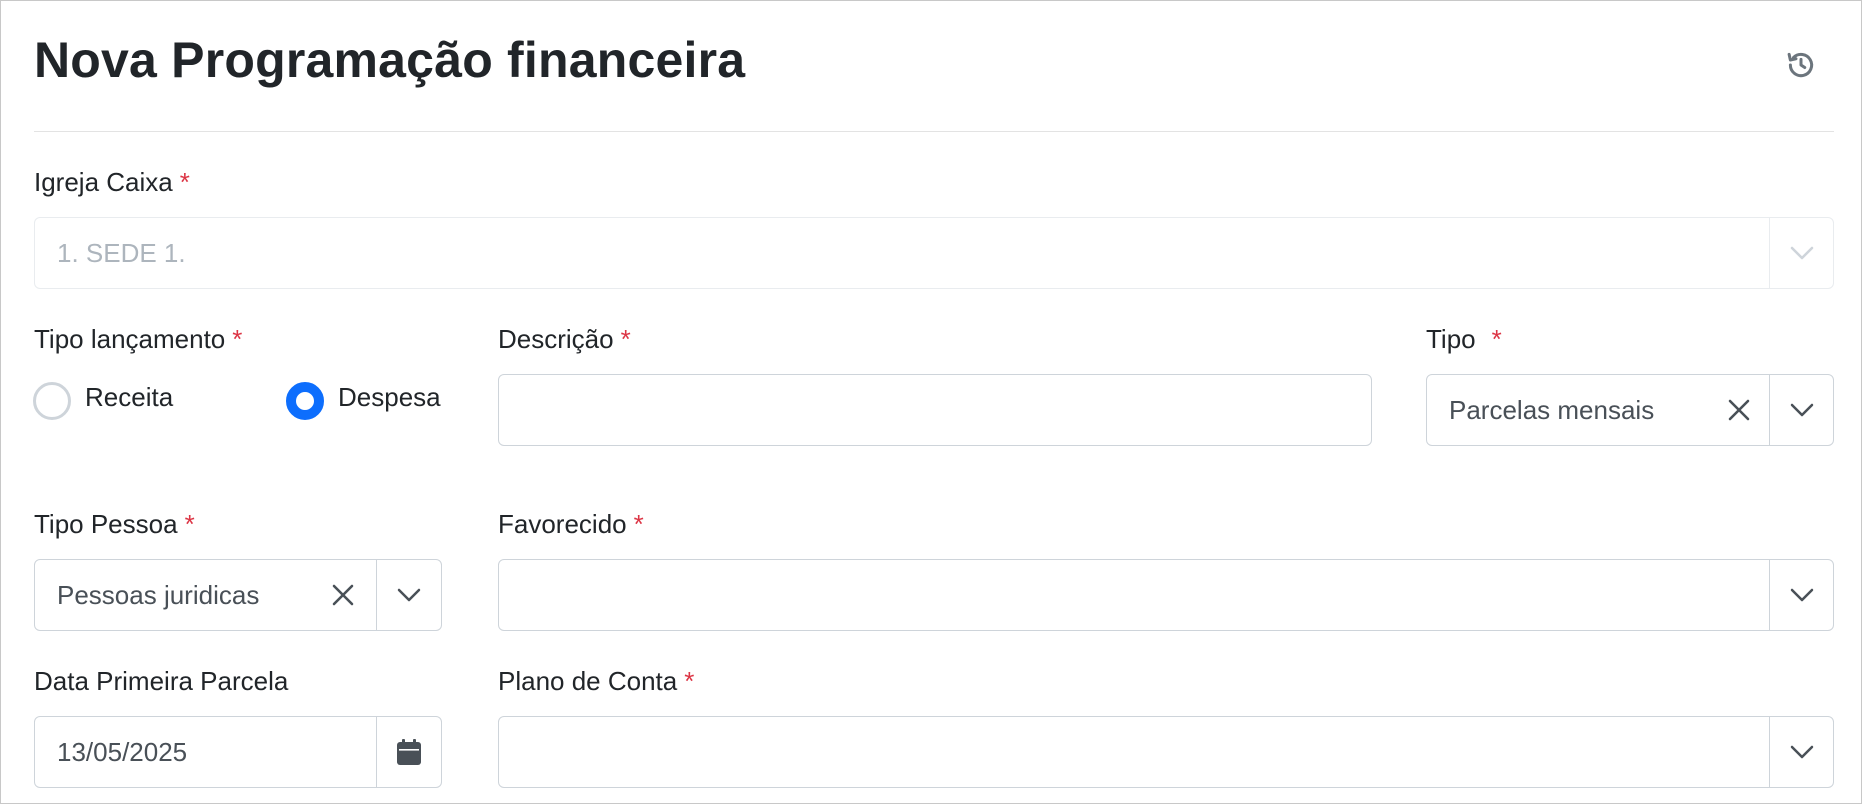 This screenshot has width=1862, height=804. I want to click on tipo-pessoa-dropdown-button, so click(409, 595).